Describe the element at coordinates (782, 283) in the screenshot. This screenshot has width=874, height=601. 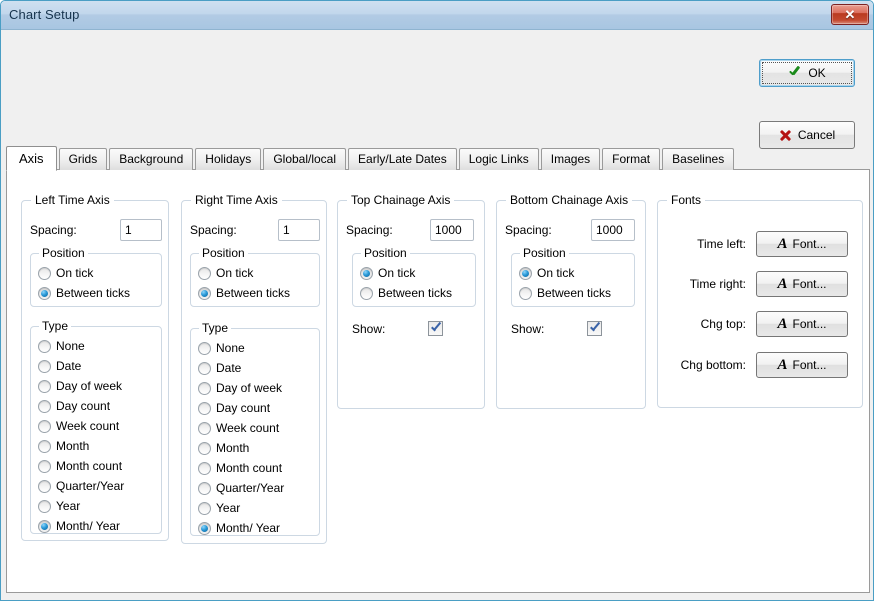
I see `font-a-icon: A` at that location.